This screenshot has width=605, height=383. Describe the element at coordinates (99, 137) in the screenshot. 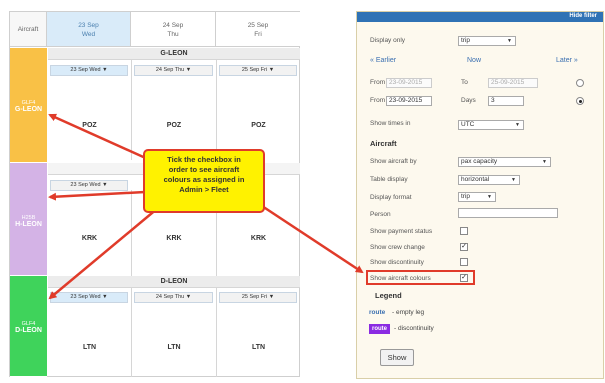

I see `arrow-to-g-leon` at that location.